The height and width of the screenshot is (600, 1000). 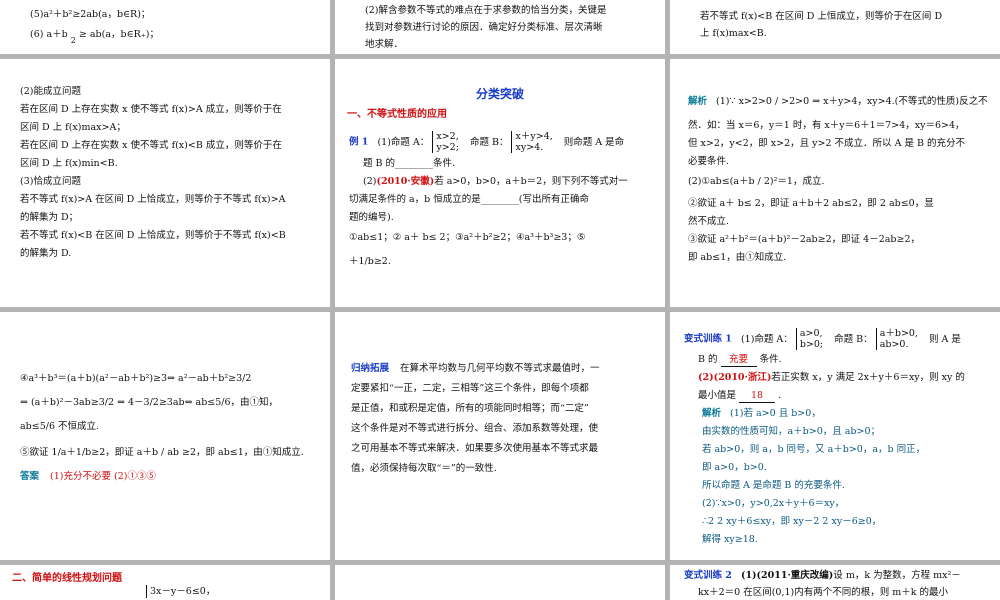 What do you see at coordinates (50, 181) in the screenshot?
I see `text-line: (3)恰成立问题` at bounding box center [50, 181].